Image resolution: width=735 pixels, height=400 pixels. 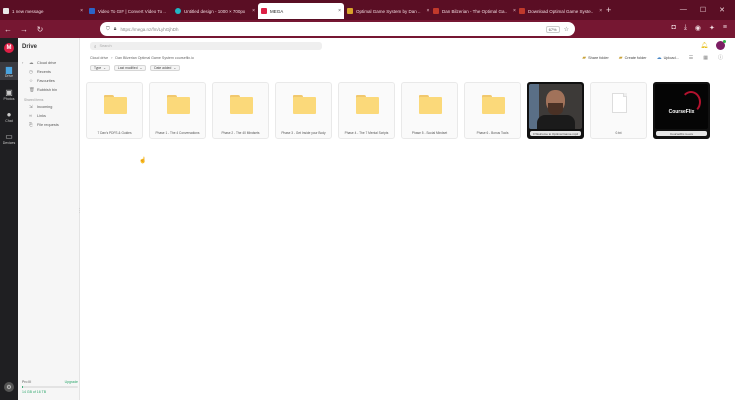 I want to click on folder-icon: ▆, so click(x=9, y=69).